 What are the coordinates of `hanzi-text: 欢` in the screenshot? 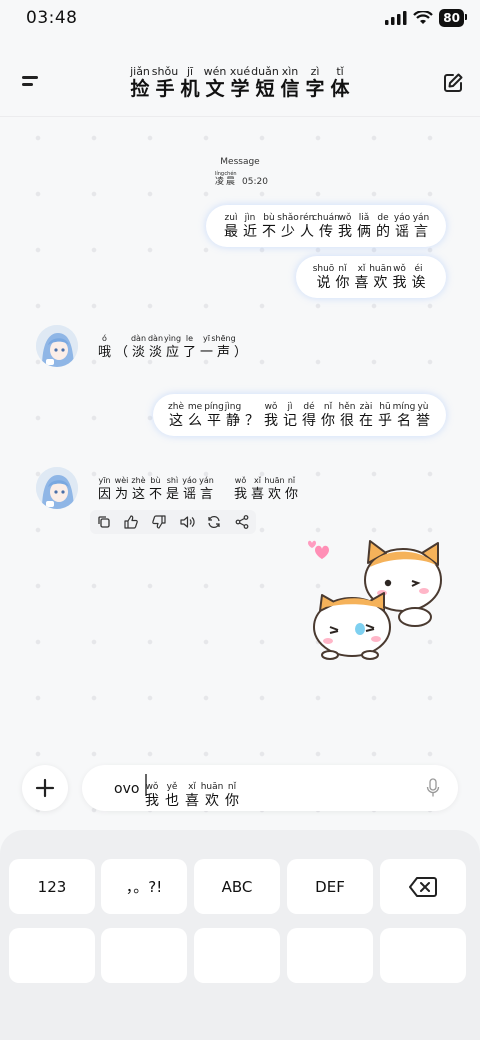 It's located at (274, 494).